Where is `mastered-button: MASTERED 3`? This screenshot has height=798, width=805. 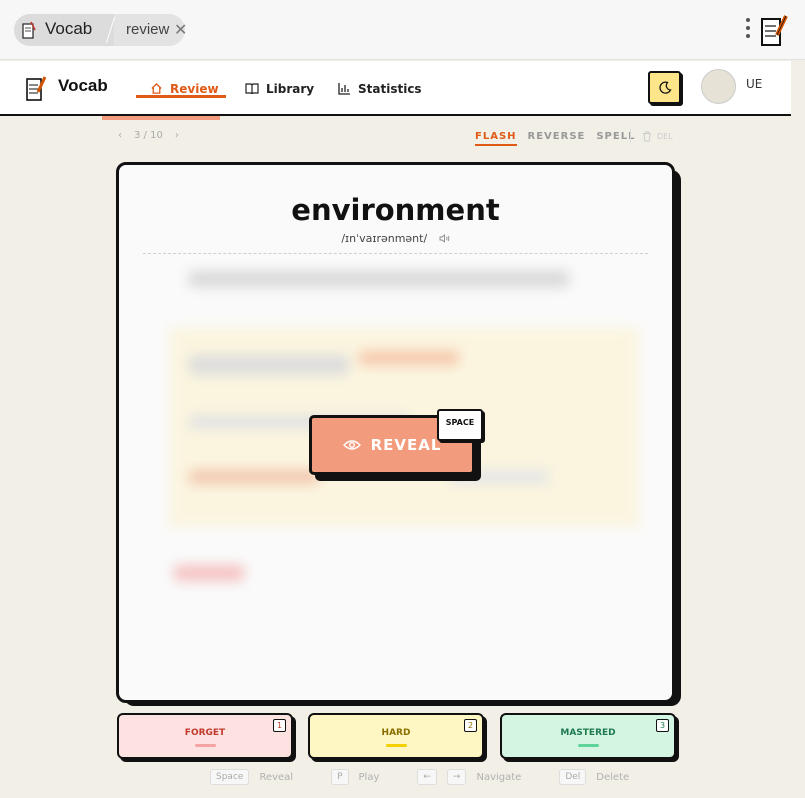 mastered-button: MASTERED 3 is located at coordinates (588, 736).